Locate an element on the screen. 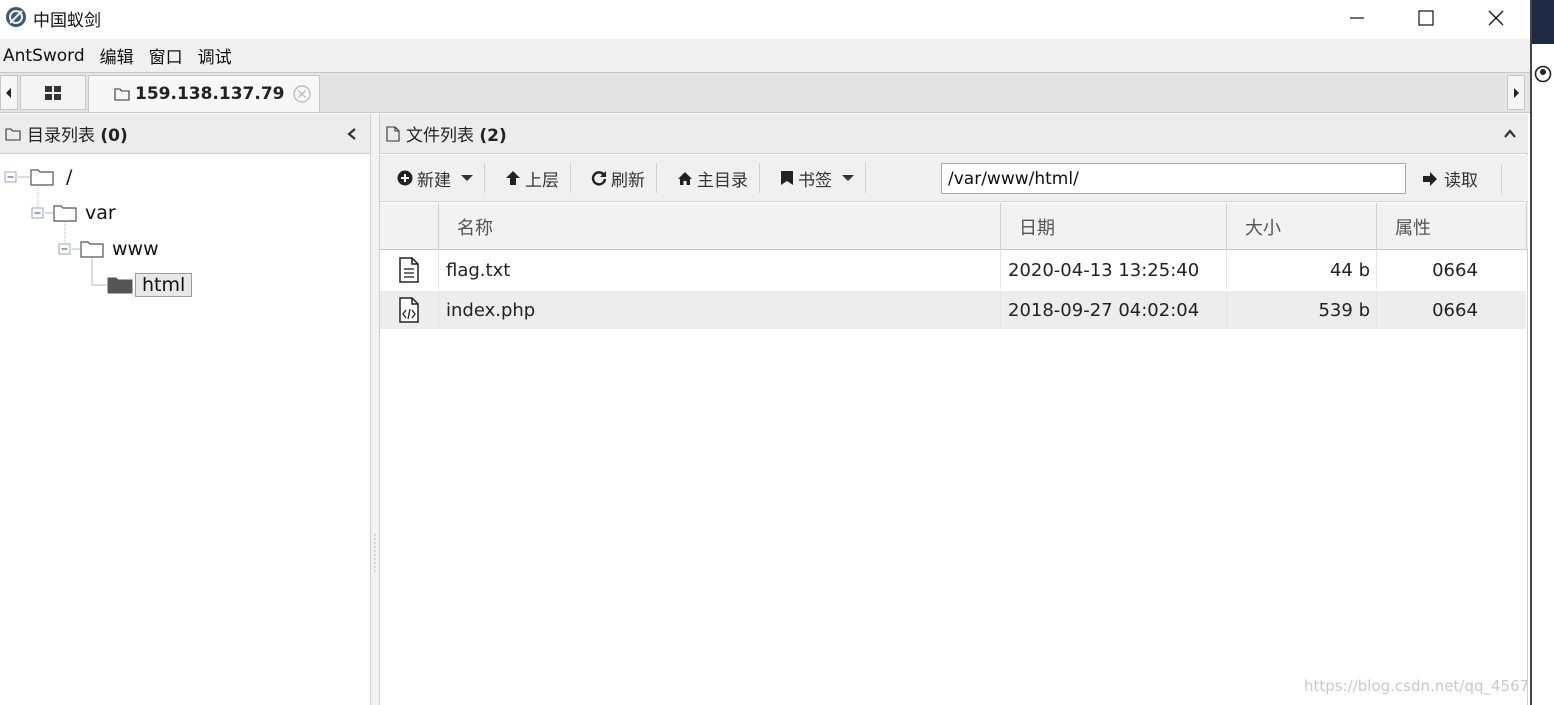  refresh-icon is located at coordinates (599, 178).